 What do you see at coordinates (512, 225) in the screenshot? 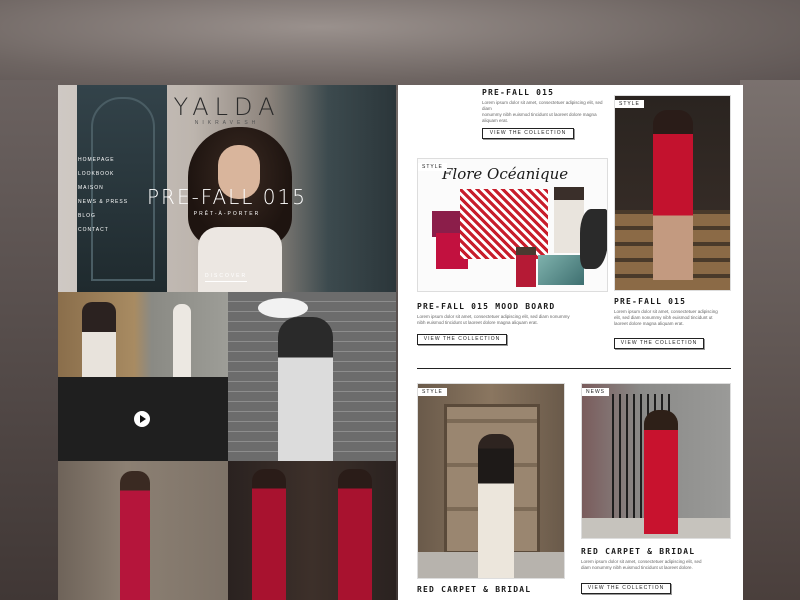
I see `mood-board-image: STYLE Flore Océanique` at bounding box center [512, 225].